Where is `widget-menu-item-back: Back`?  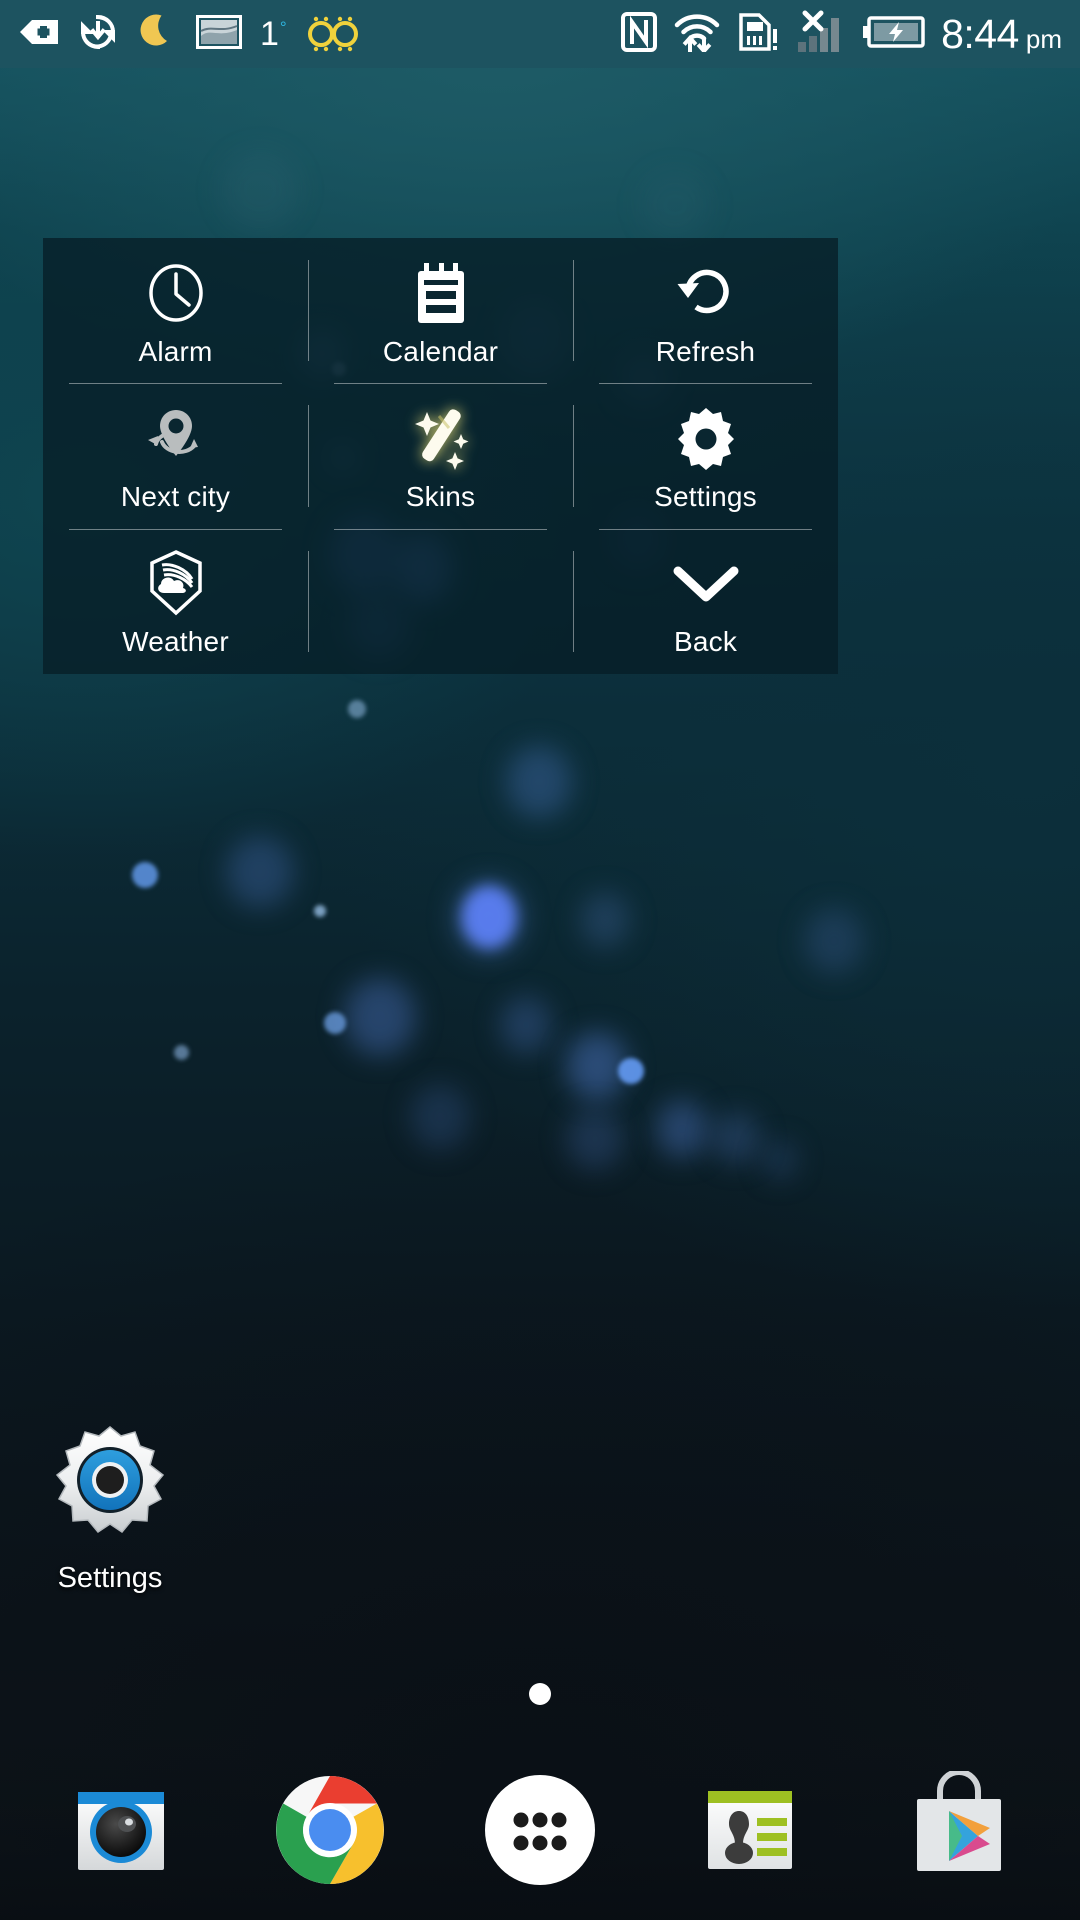 widget-menu-item-back: Back is located at coordinates (705, 601).